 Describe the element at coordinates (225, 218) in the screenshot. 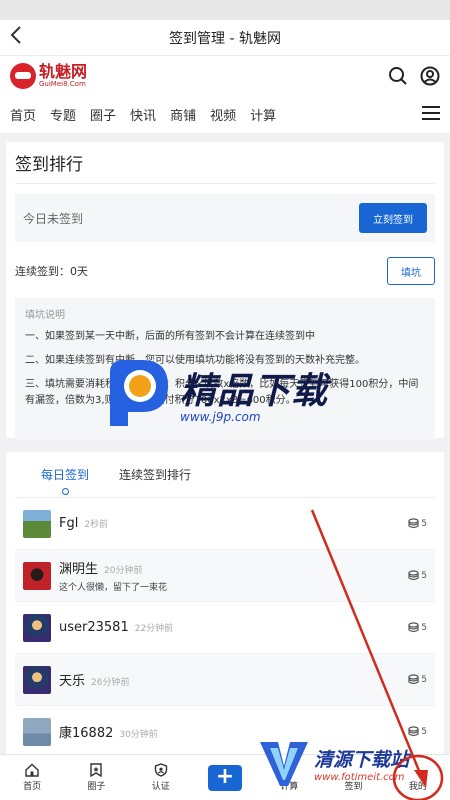

I see `signin-status-box: 今日未签到 立刻签到` at that location.